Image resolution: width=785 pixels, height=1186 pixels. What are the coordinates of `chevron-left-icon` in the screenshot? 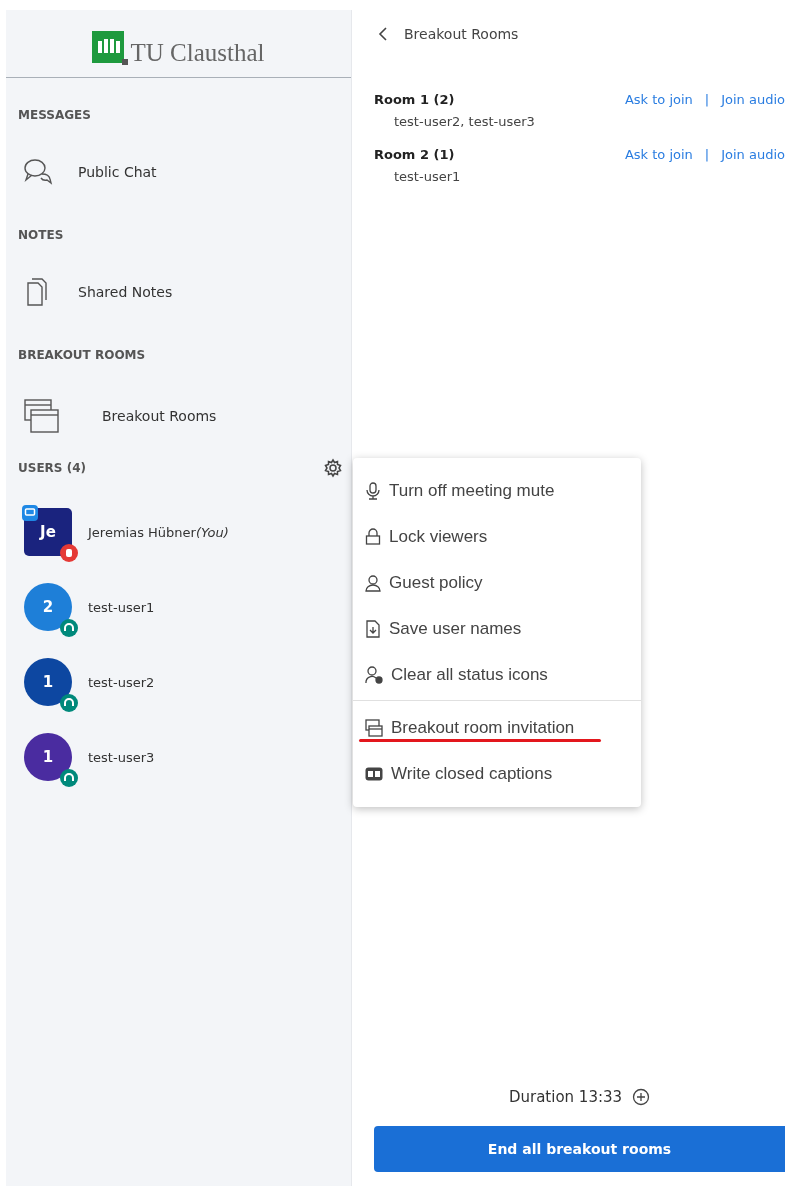 It's located at (383, 34).